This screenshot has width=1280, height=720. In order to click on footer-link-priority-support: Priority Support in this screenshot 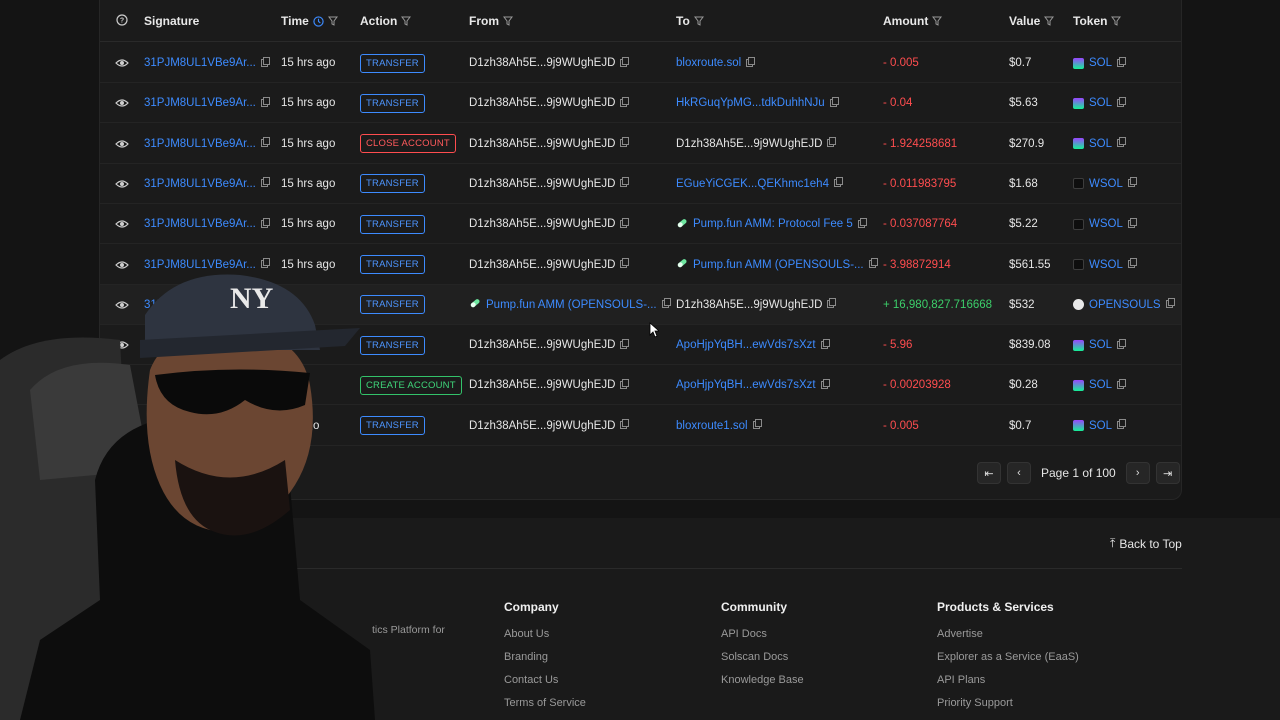, I will do `click(1008, 703)`.